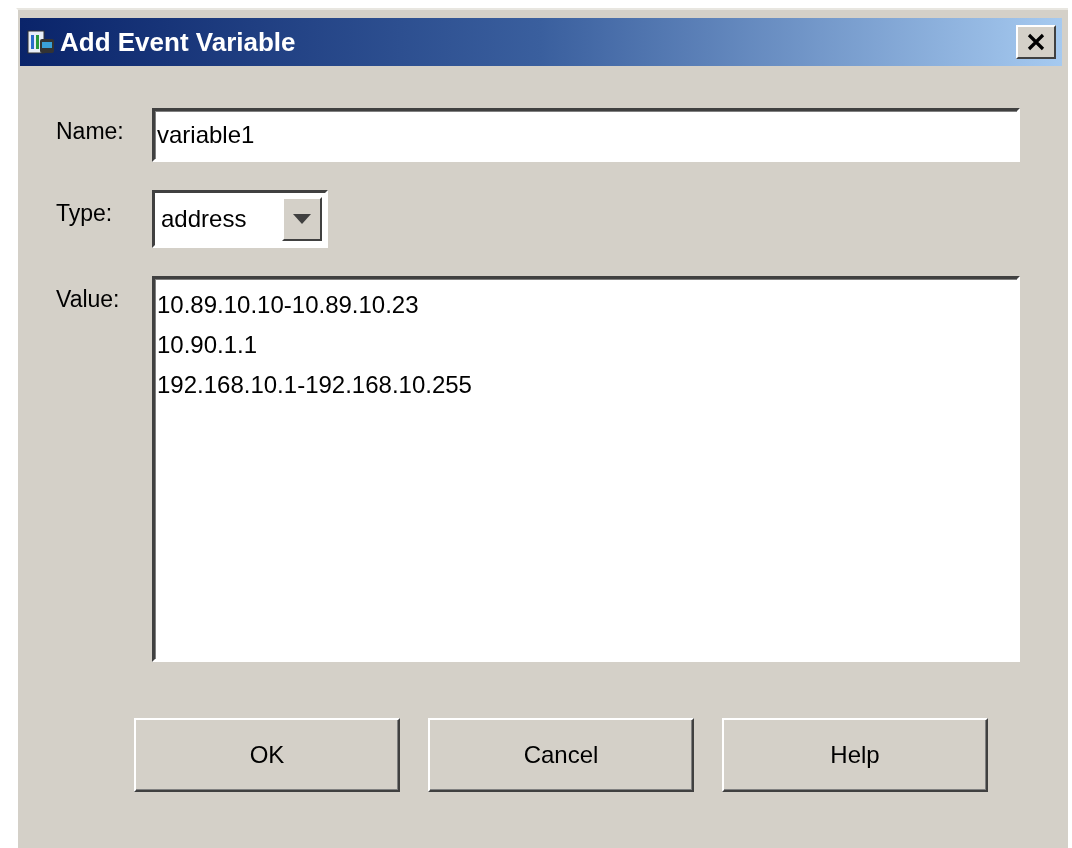 Image resolution: width=1072 pixels, height=848 pixels. What do you see at coordinates (586, 135) in the screenshot?
I see `name-field: variable1` at bounding box center [586, 135].